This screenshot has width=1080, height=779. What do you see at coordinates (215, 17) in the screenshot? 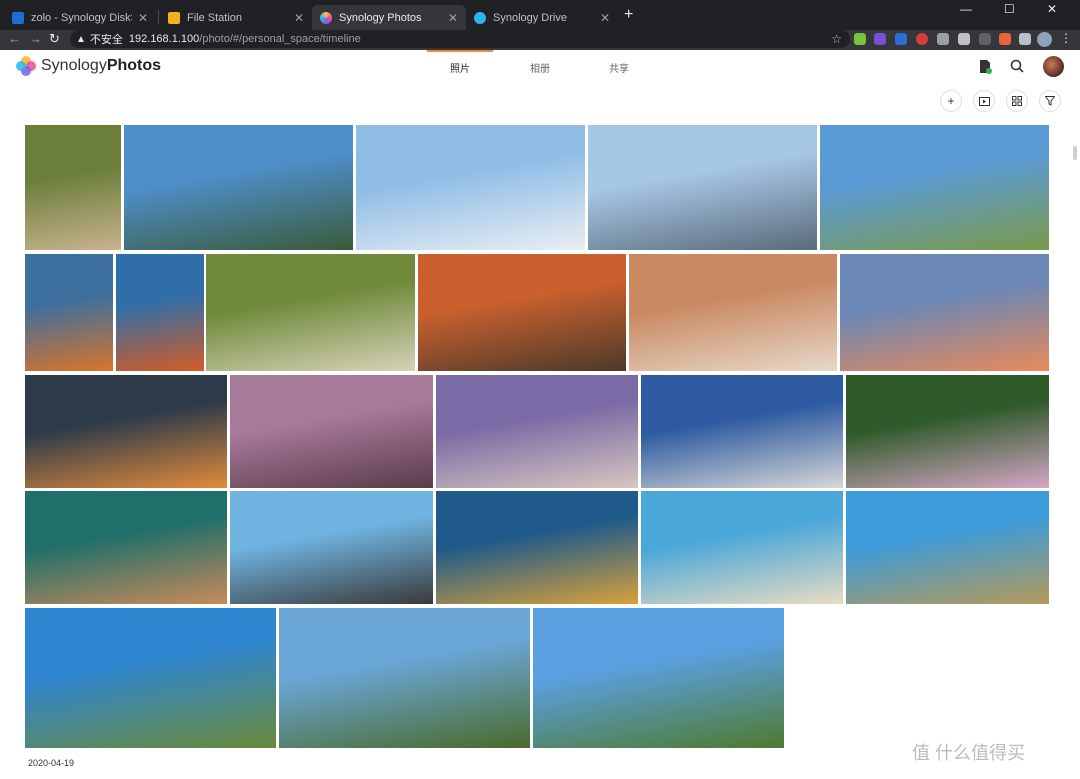
I see `tab-label: File Station` at bounding box center [215, 17].